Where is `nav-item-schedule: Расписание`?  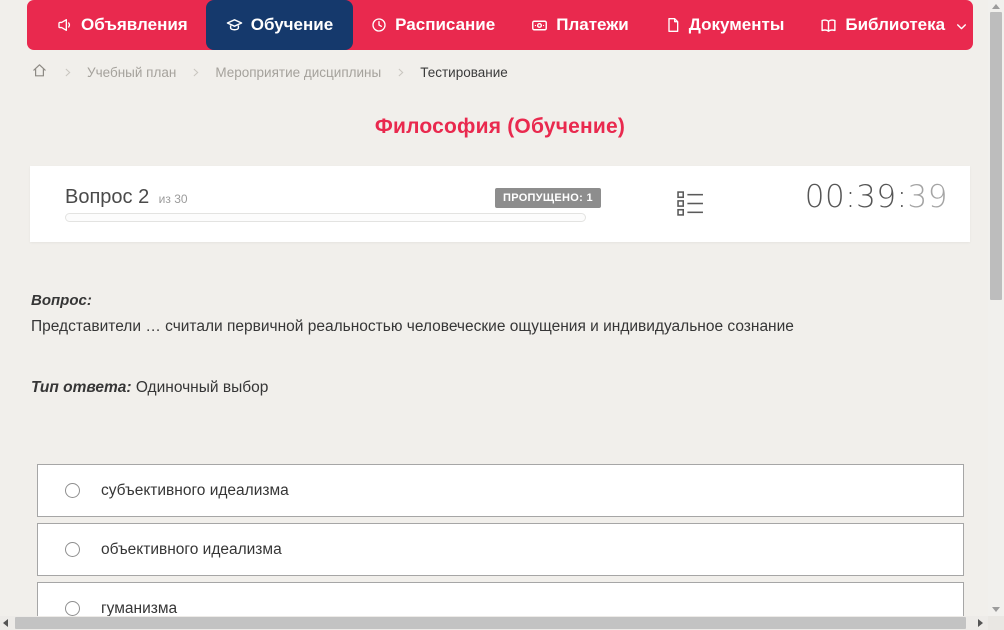 nav-item-schedule: Расписание is located at coordinates (433, 25).